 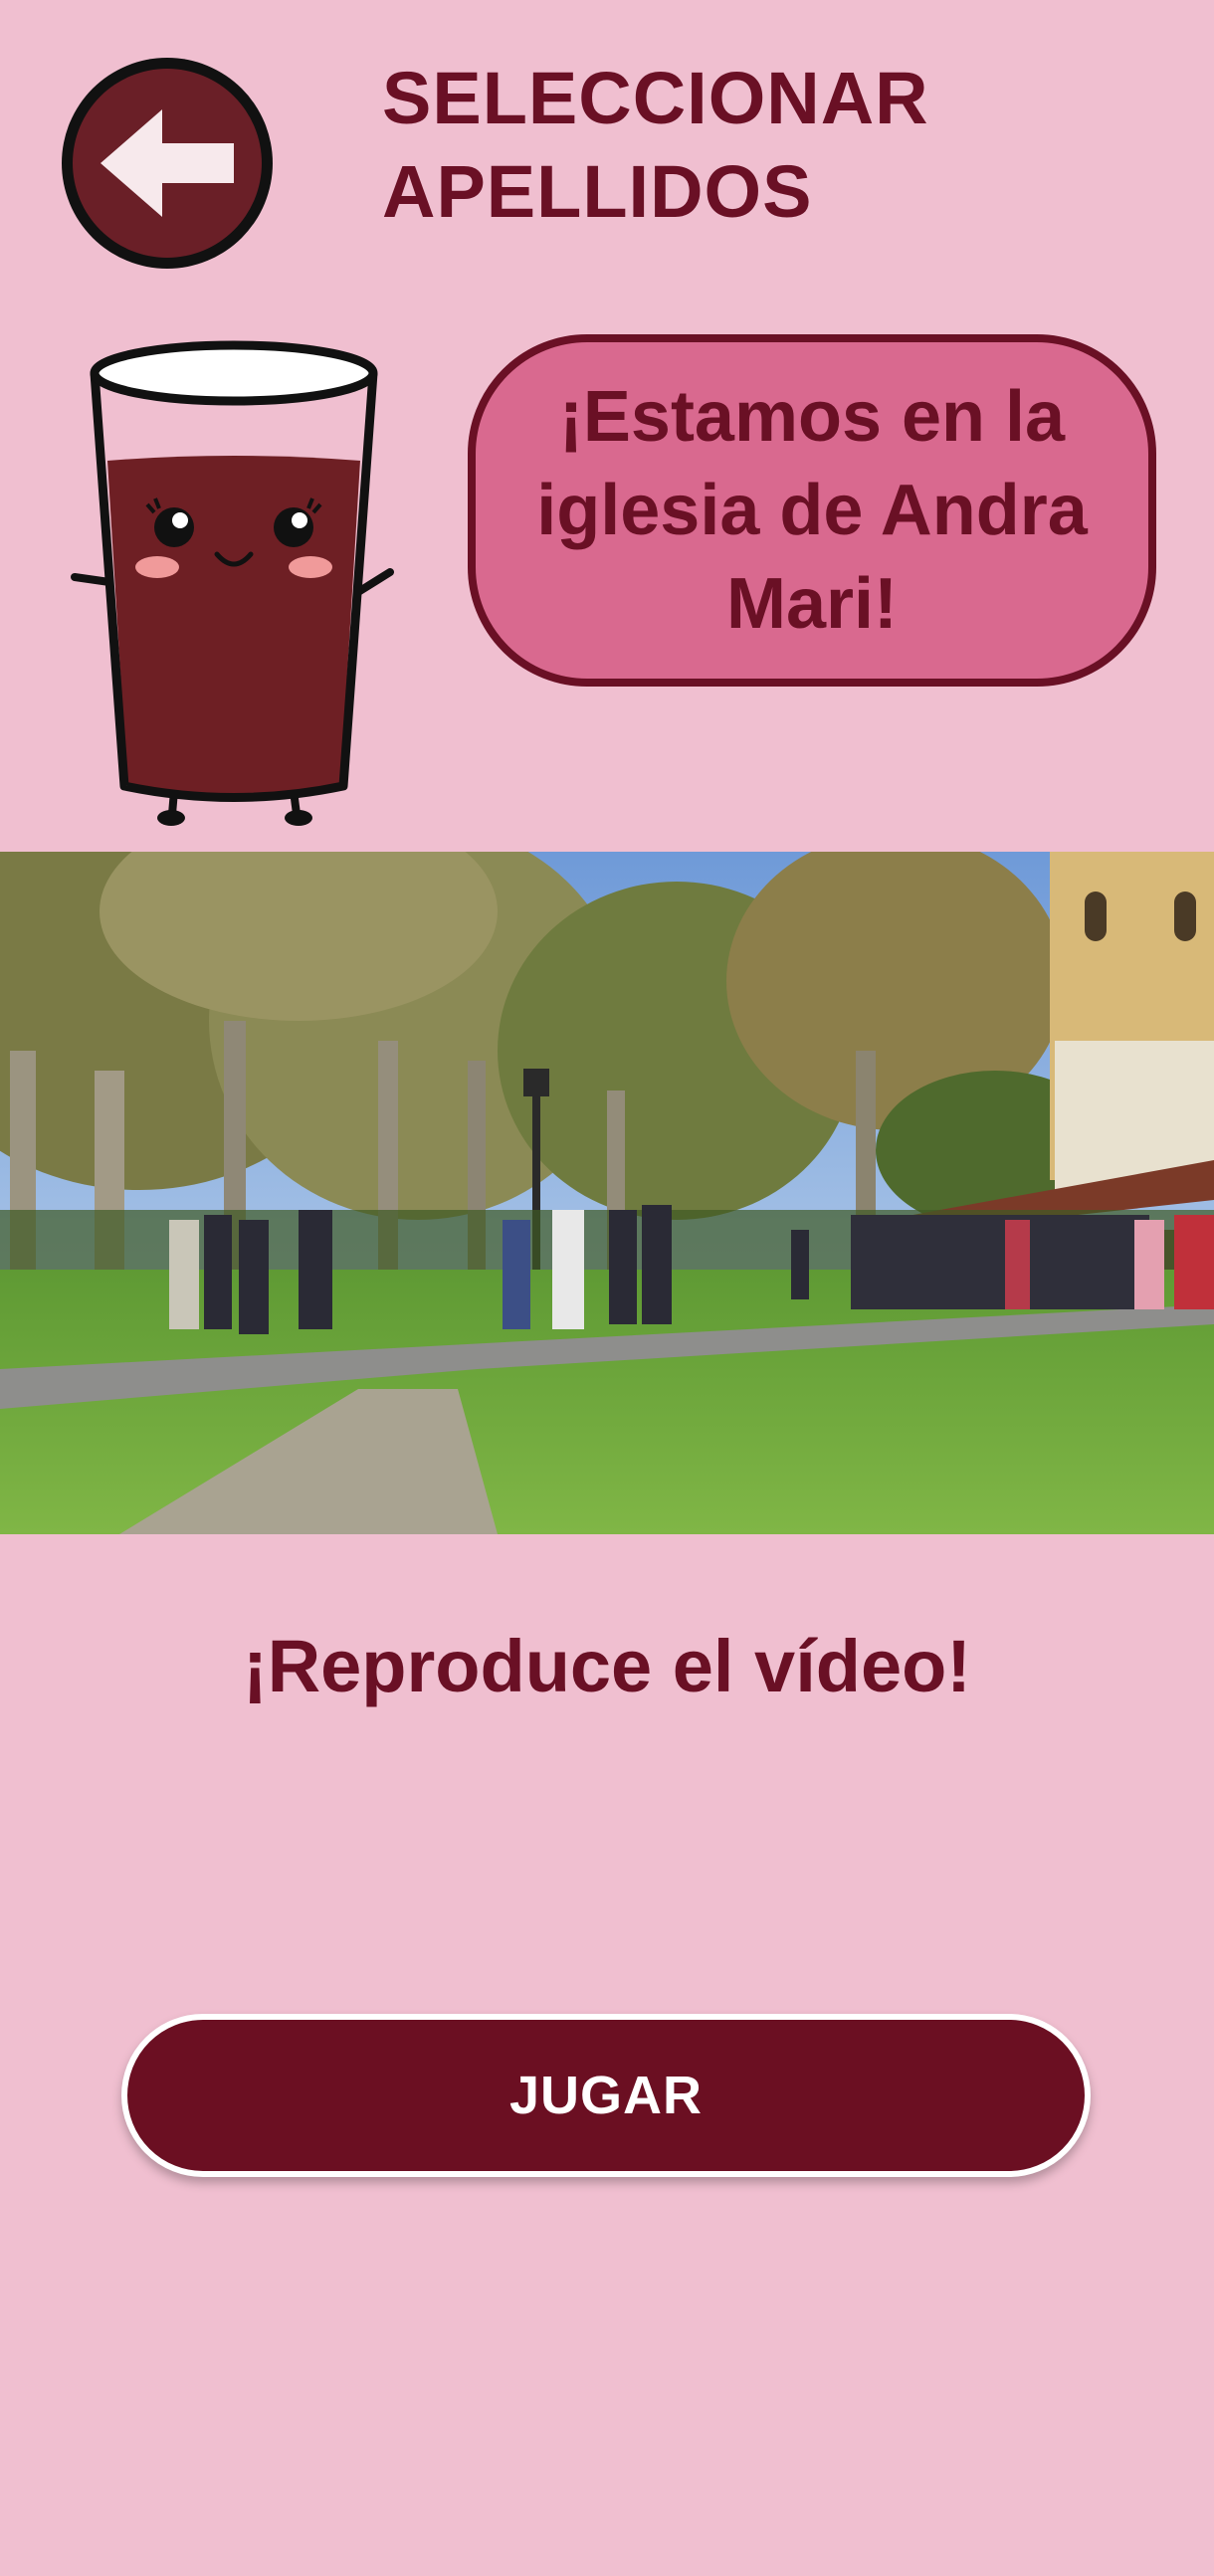 I want to click on play-button: JUGAR, so click(x=606, y=2095).